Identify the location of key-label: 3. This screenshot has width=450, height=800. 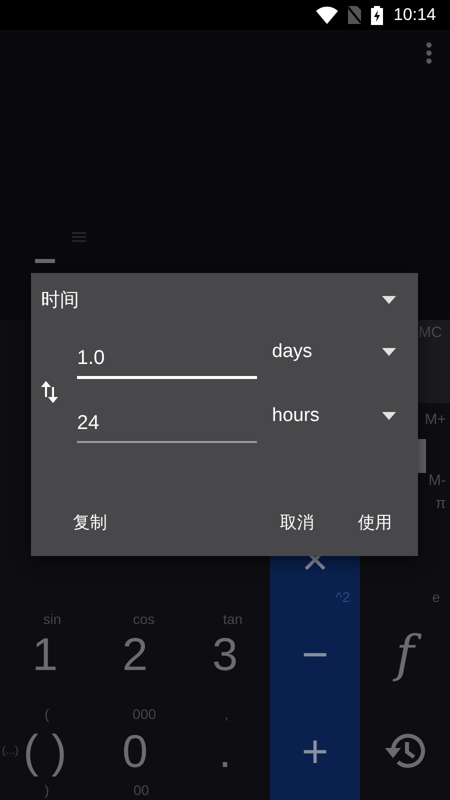
(225, 654).